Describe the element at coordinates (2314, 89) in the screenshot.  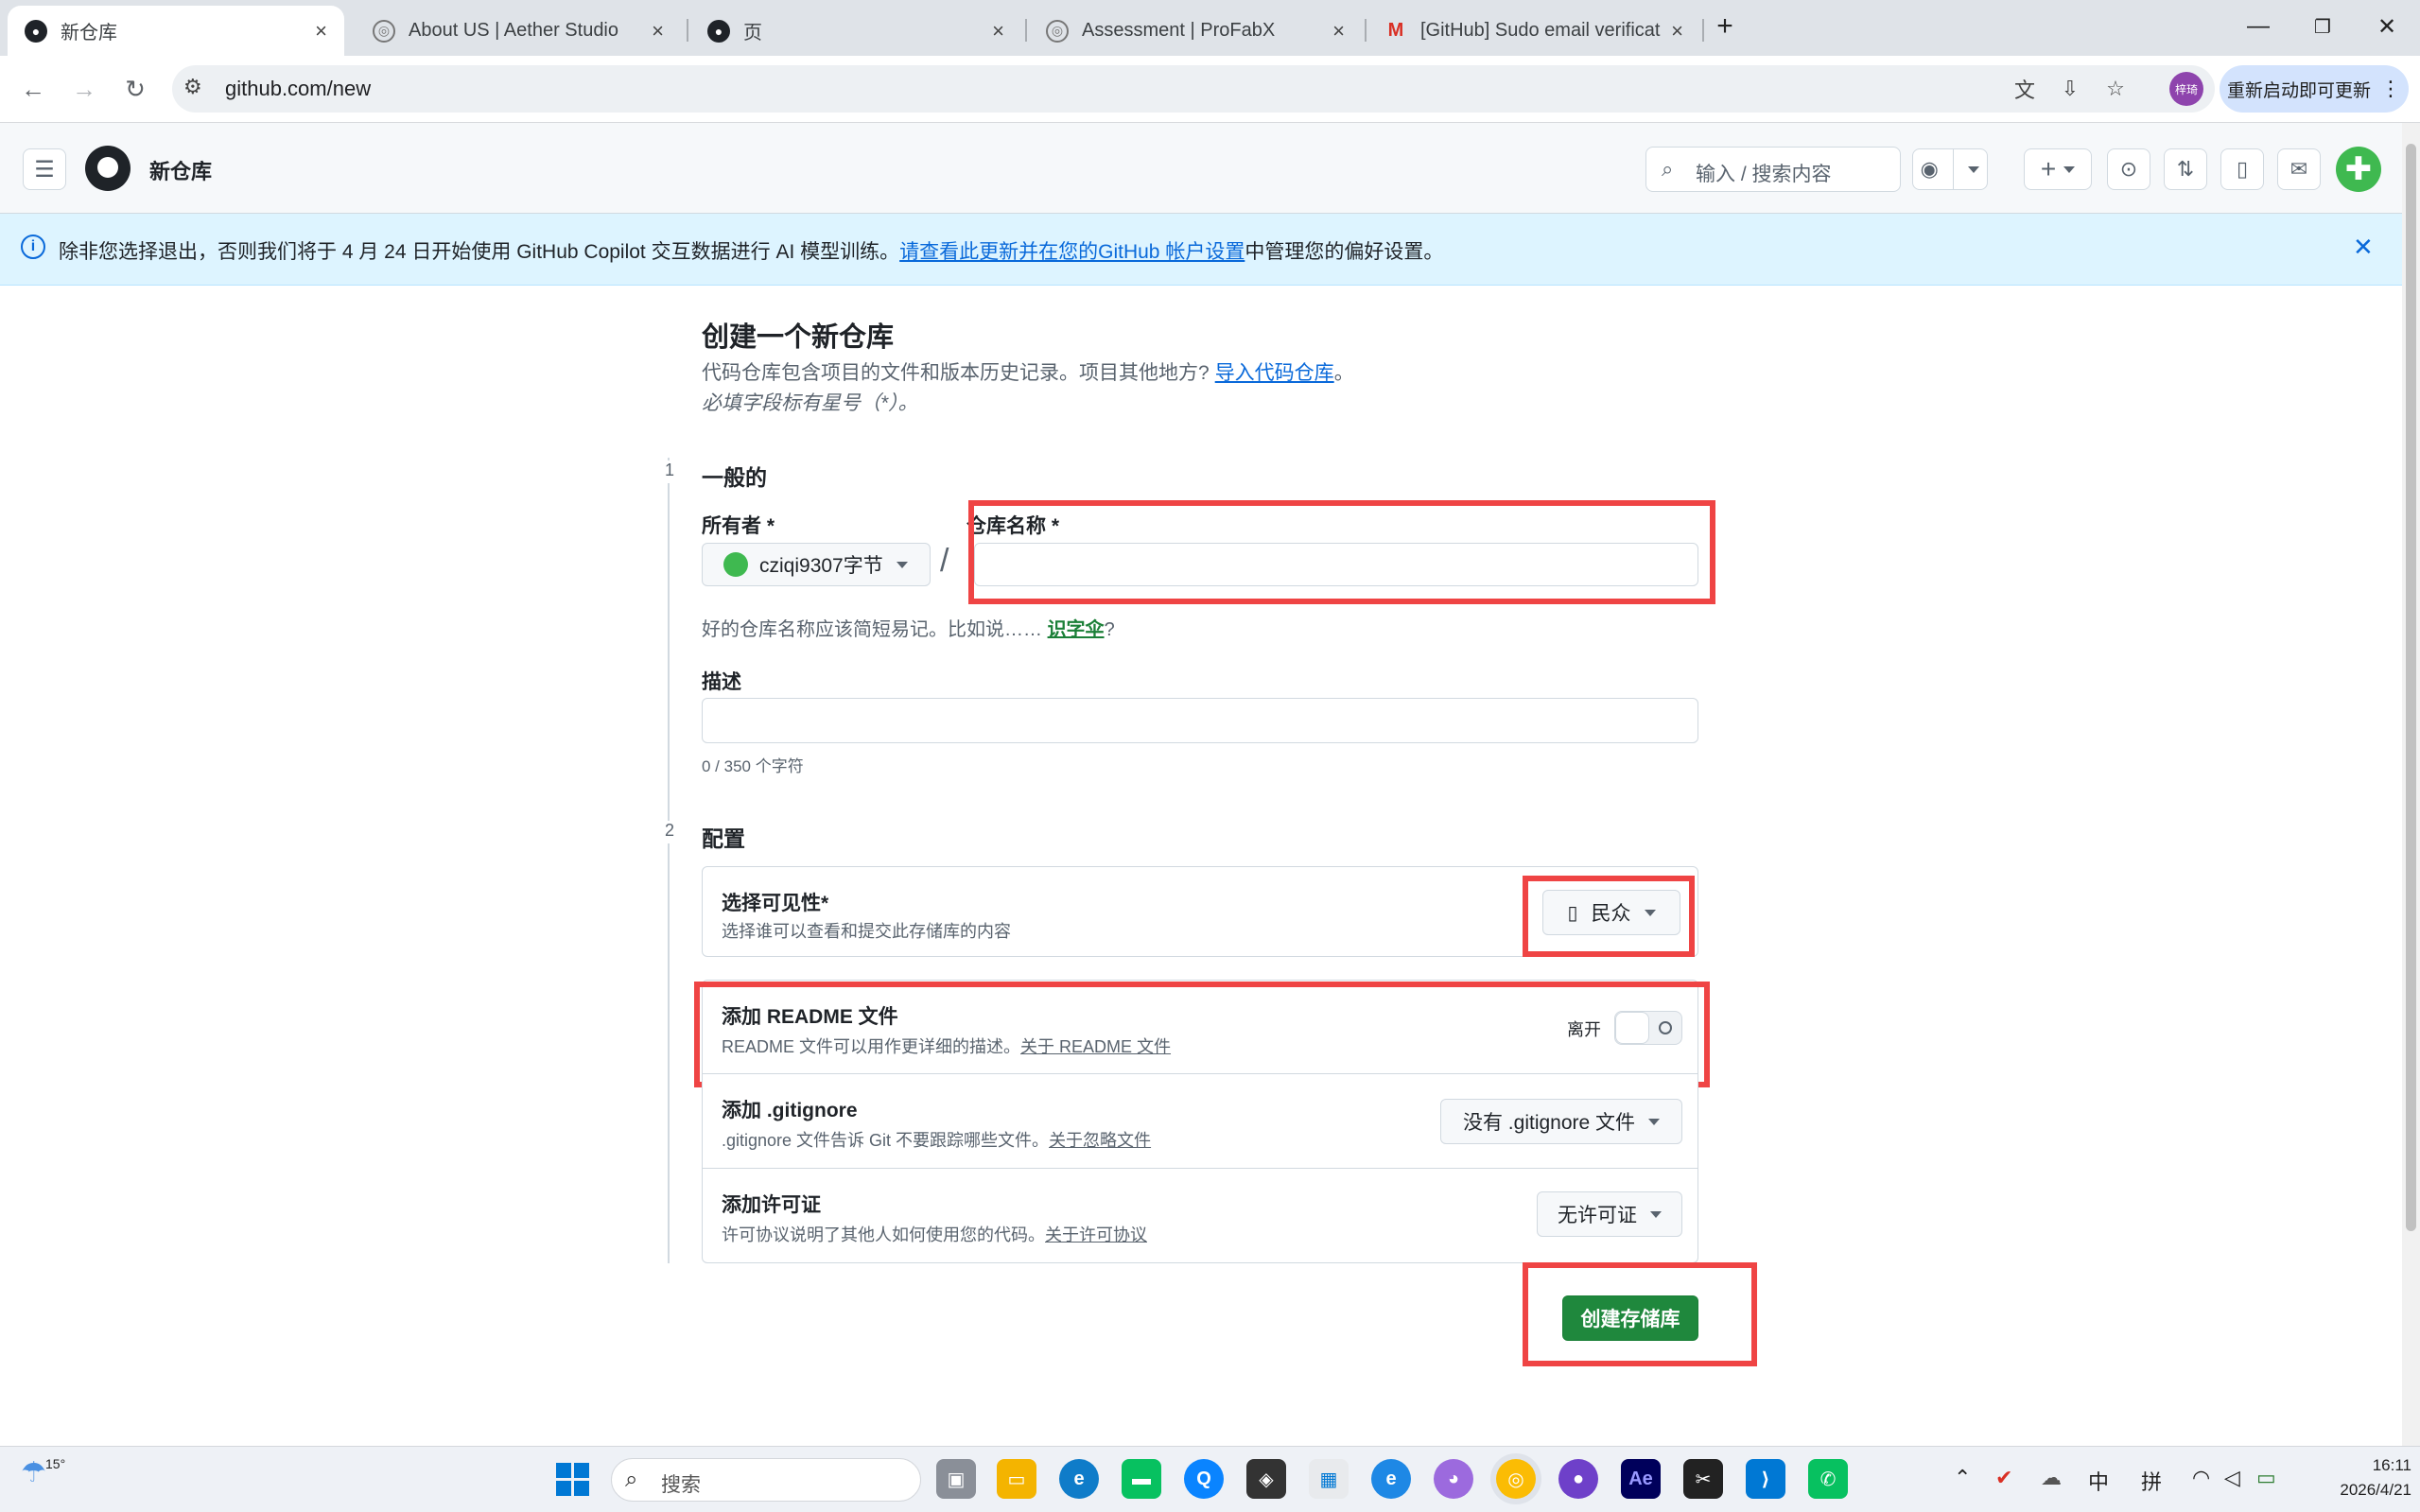
I see `relaunch-update-button: 重新启动即可更新 ⋮` at that location.